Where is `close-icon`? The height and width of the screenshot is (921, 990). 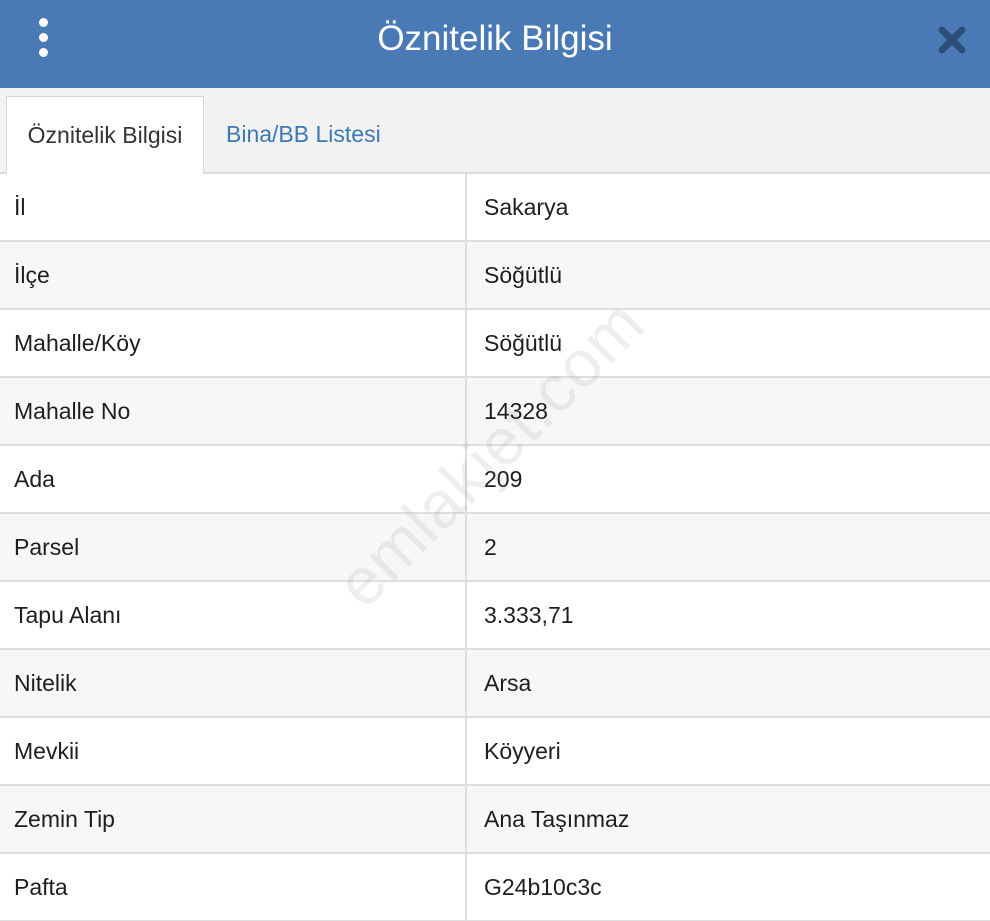 close-icon is located at coordinates (952, 40).